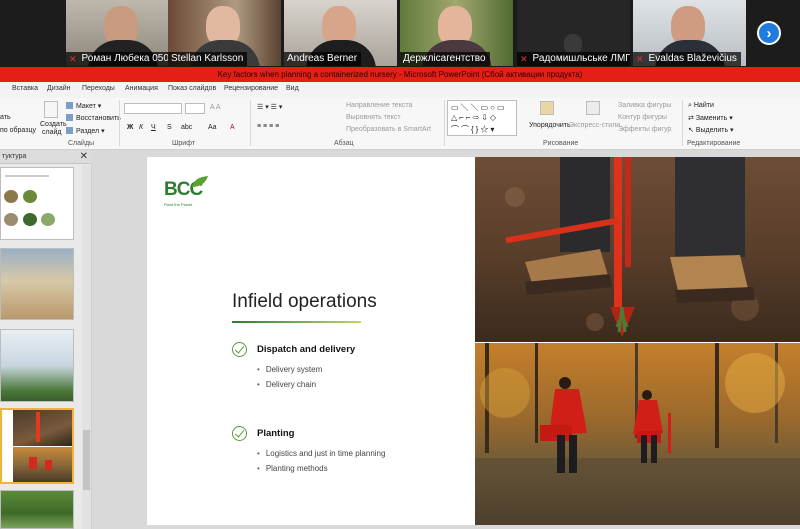 The image size is (800, 529). What do you see at coordinates (286, 384) in the screenshot?
I see `bullet-item: Delivery chain` at bounding box center [286, 384].